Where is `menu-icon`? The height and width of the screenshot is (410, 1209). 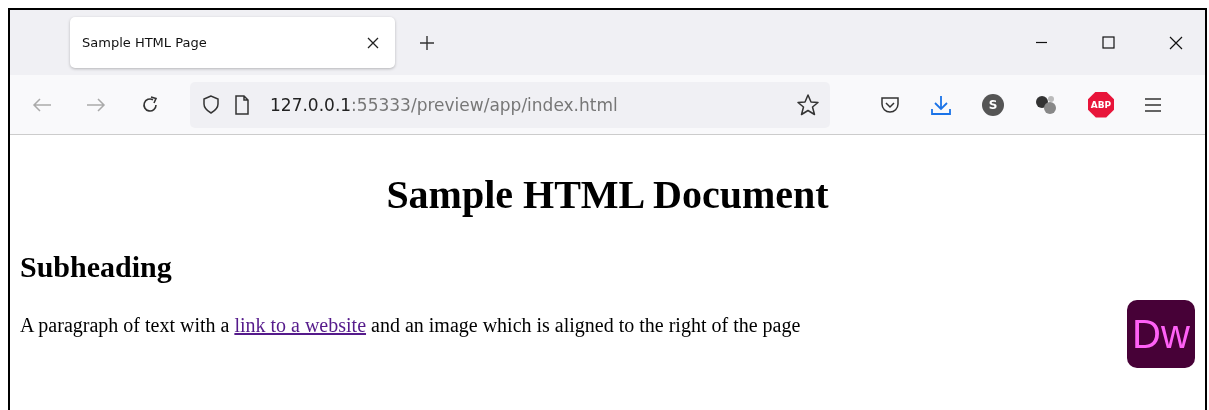 menu-icon is located at coordinates (1153, 104).